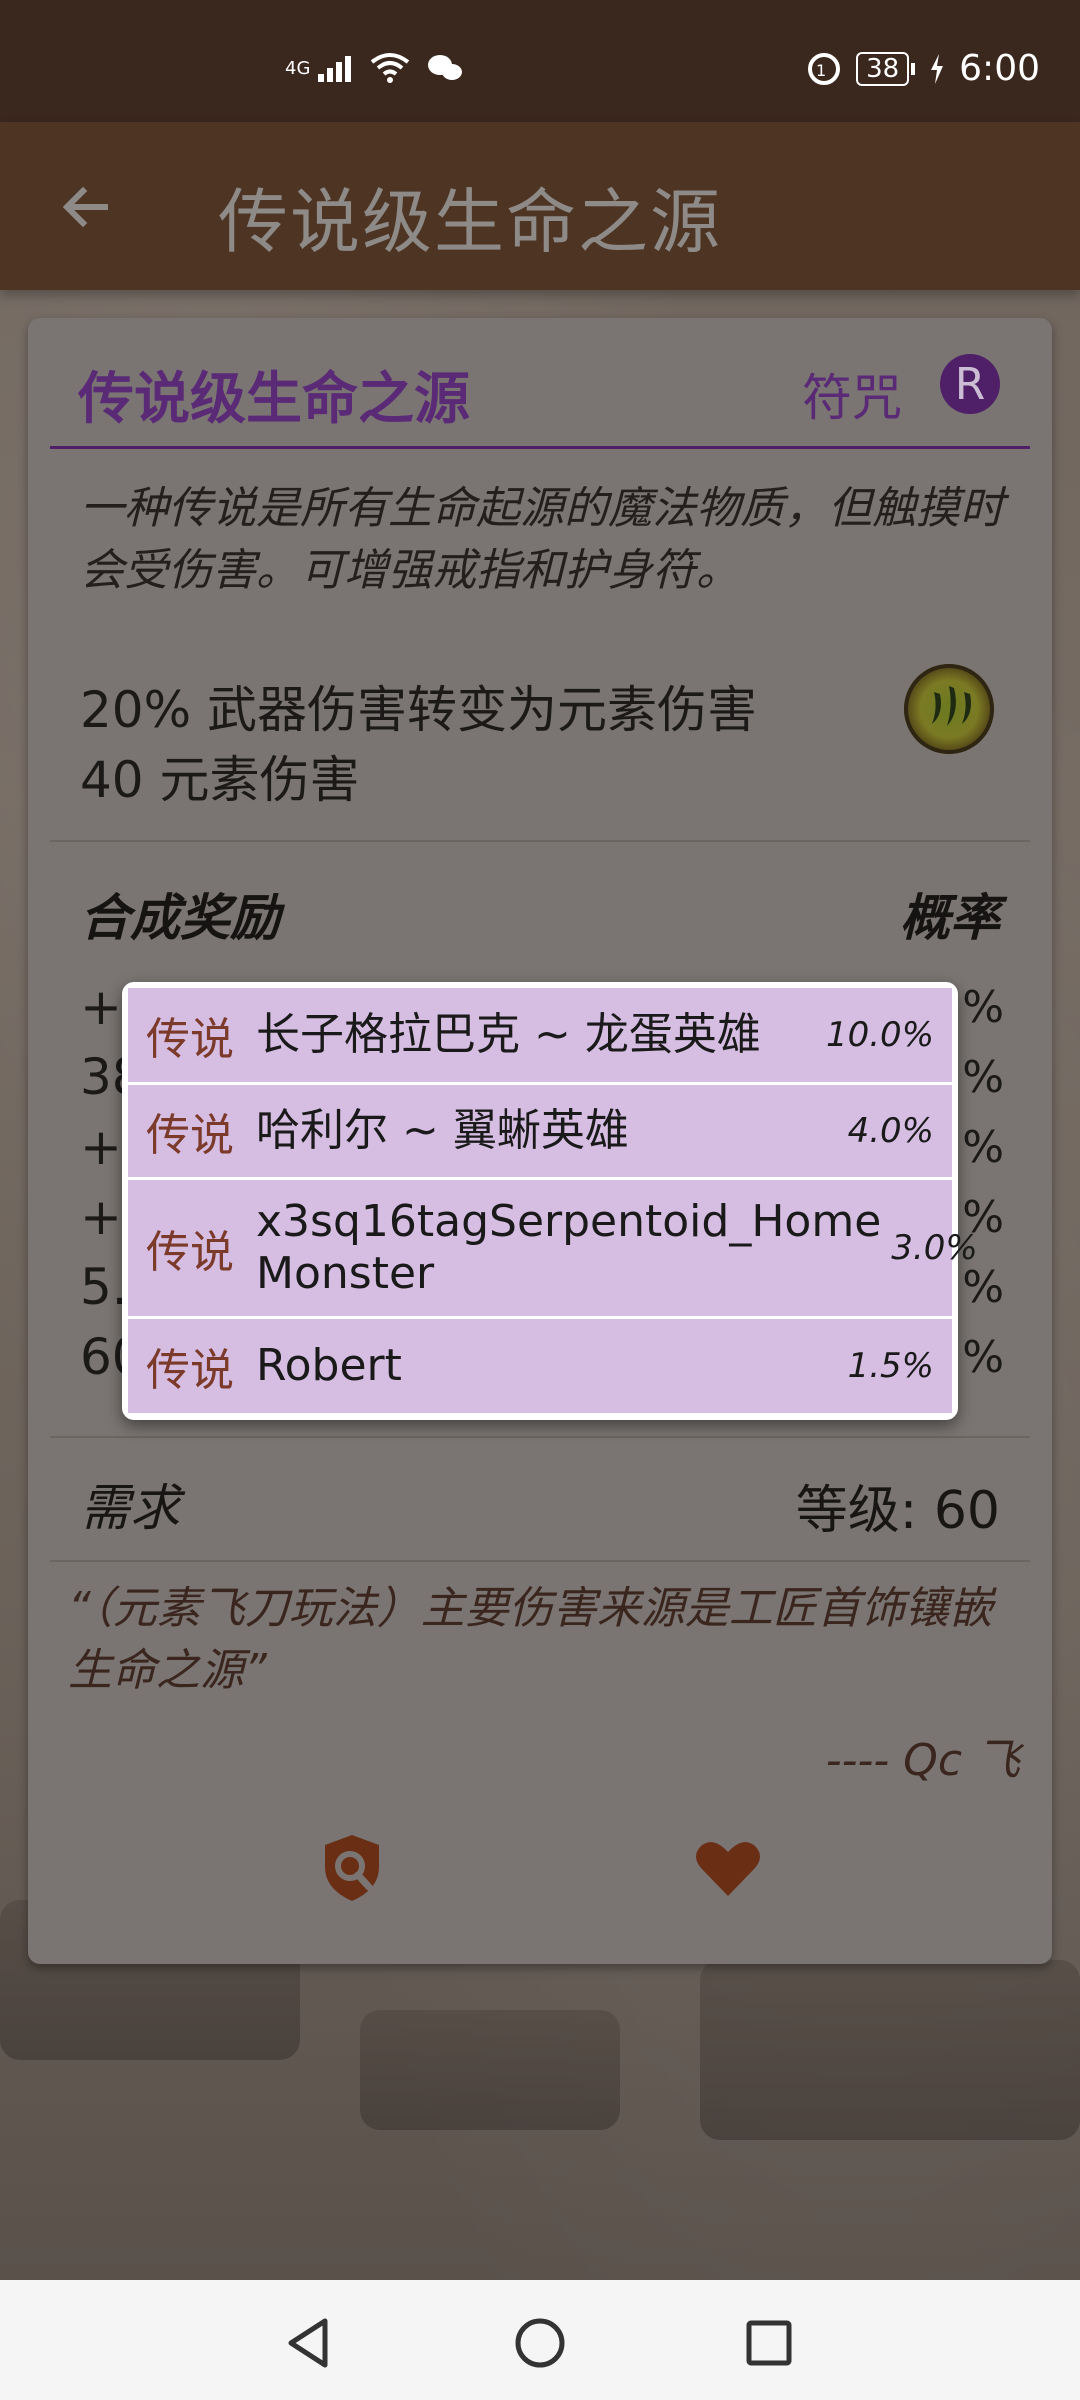 The width and height of the screenshot is (1080, 2400). What do you see at coordinates (890, 1366) in the screenshot?
I see `popup-item-pct: 1.5%` at bounding box center [890, 1366].